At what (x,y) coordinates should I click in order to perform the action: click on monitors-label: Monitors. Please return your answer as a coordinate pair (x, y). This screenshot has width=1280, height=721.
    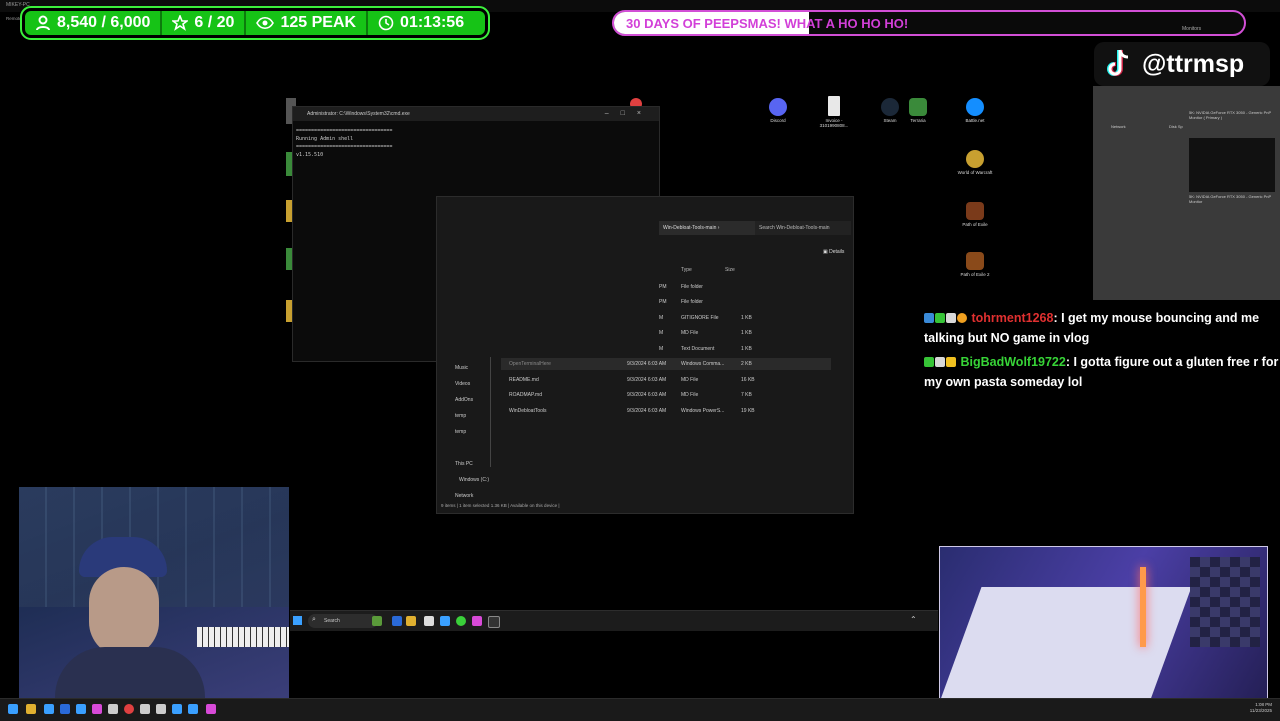
    Looking at the image, I should click on (1192, 29).